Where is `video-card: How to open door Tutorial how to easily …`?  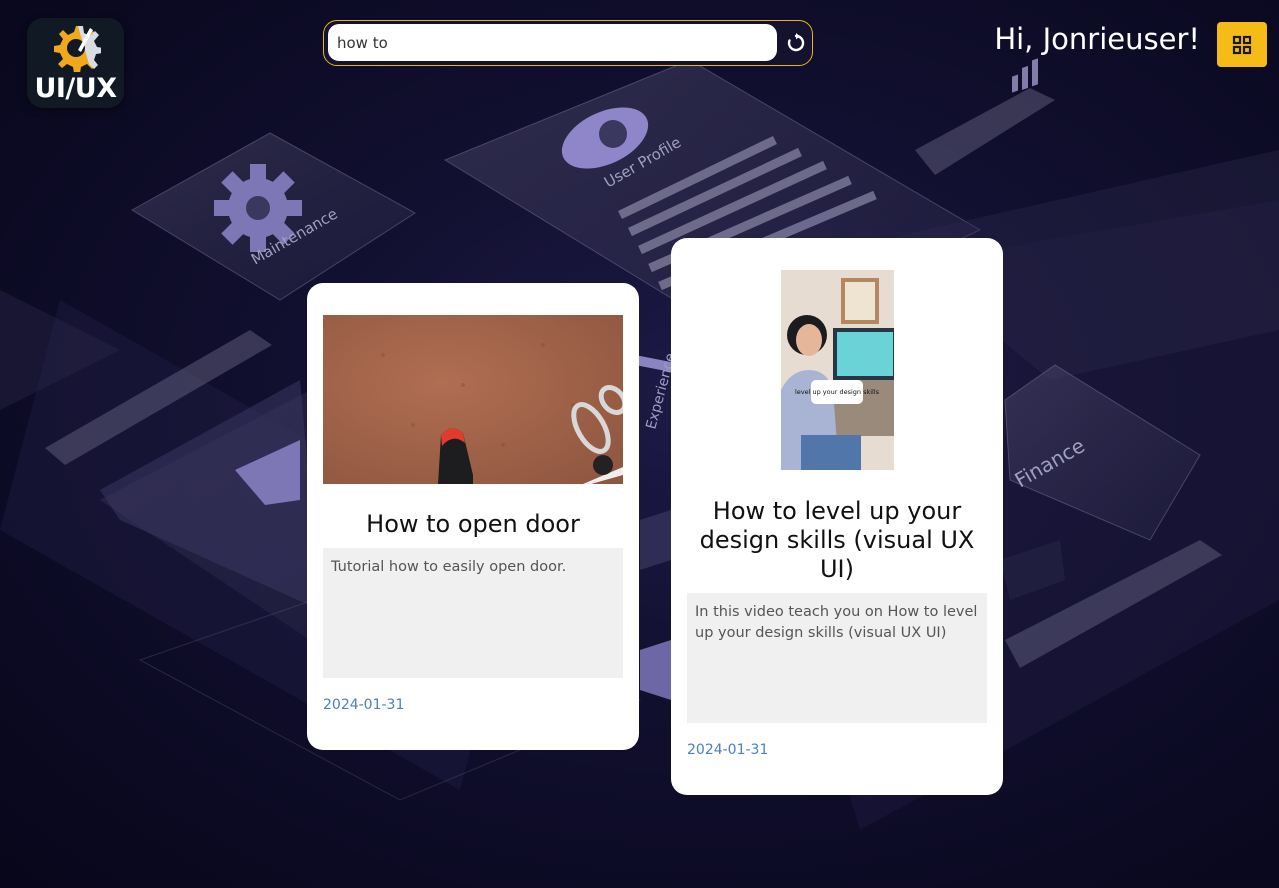
video-card: How to open door Tutorial how to easily … is located at coordinates (473, 516).